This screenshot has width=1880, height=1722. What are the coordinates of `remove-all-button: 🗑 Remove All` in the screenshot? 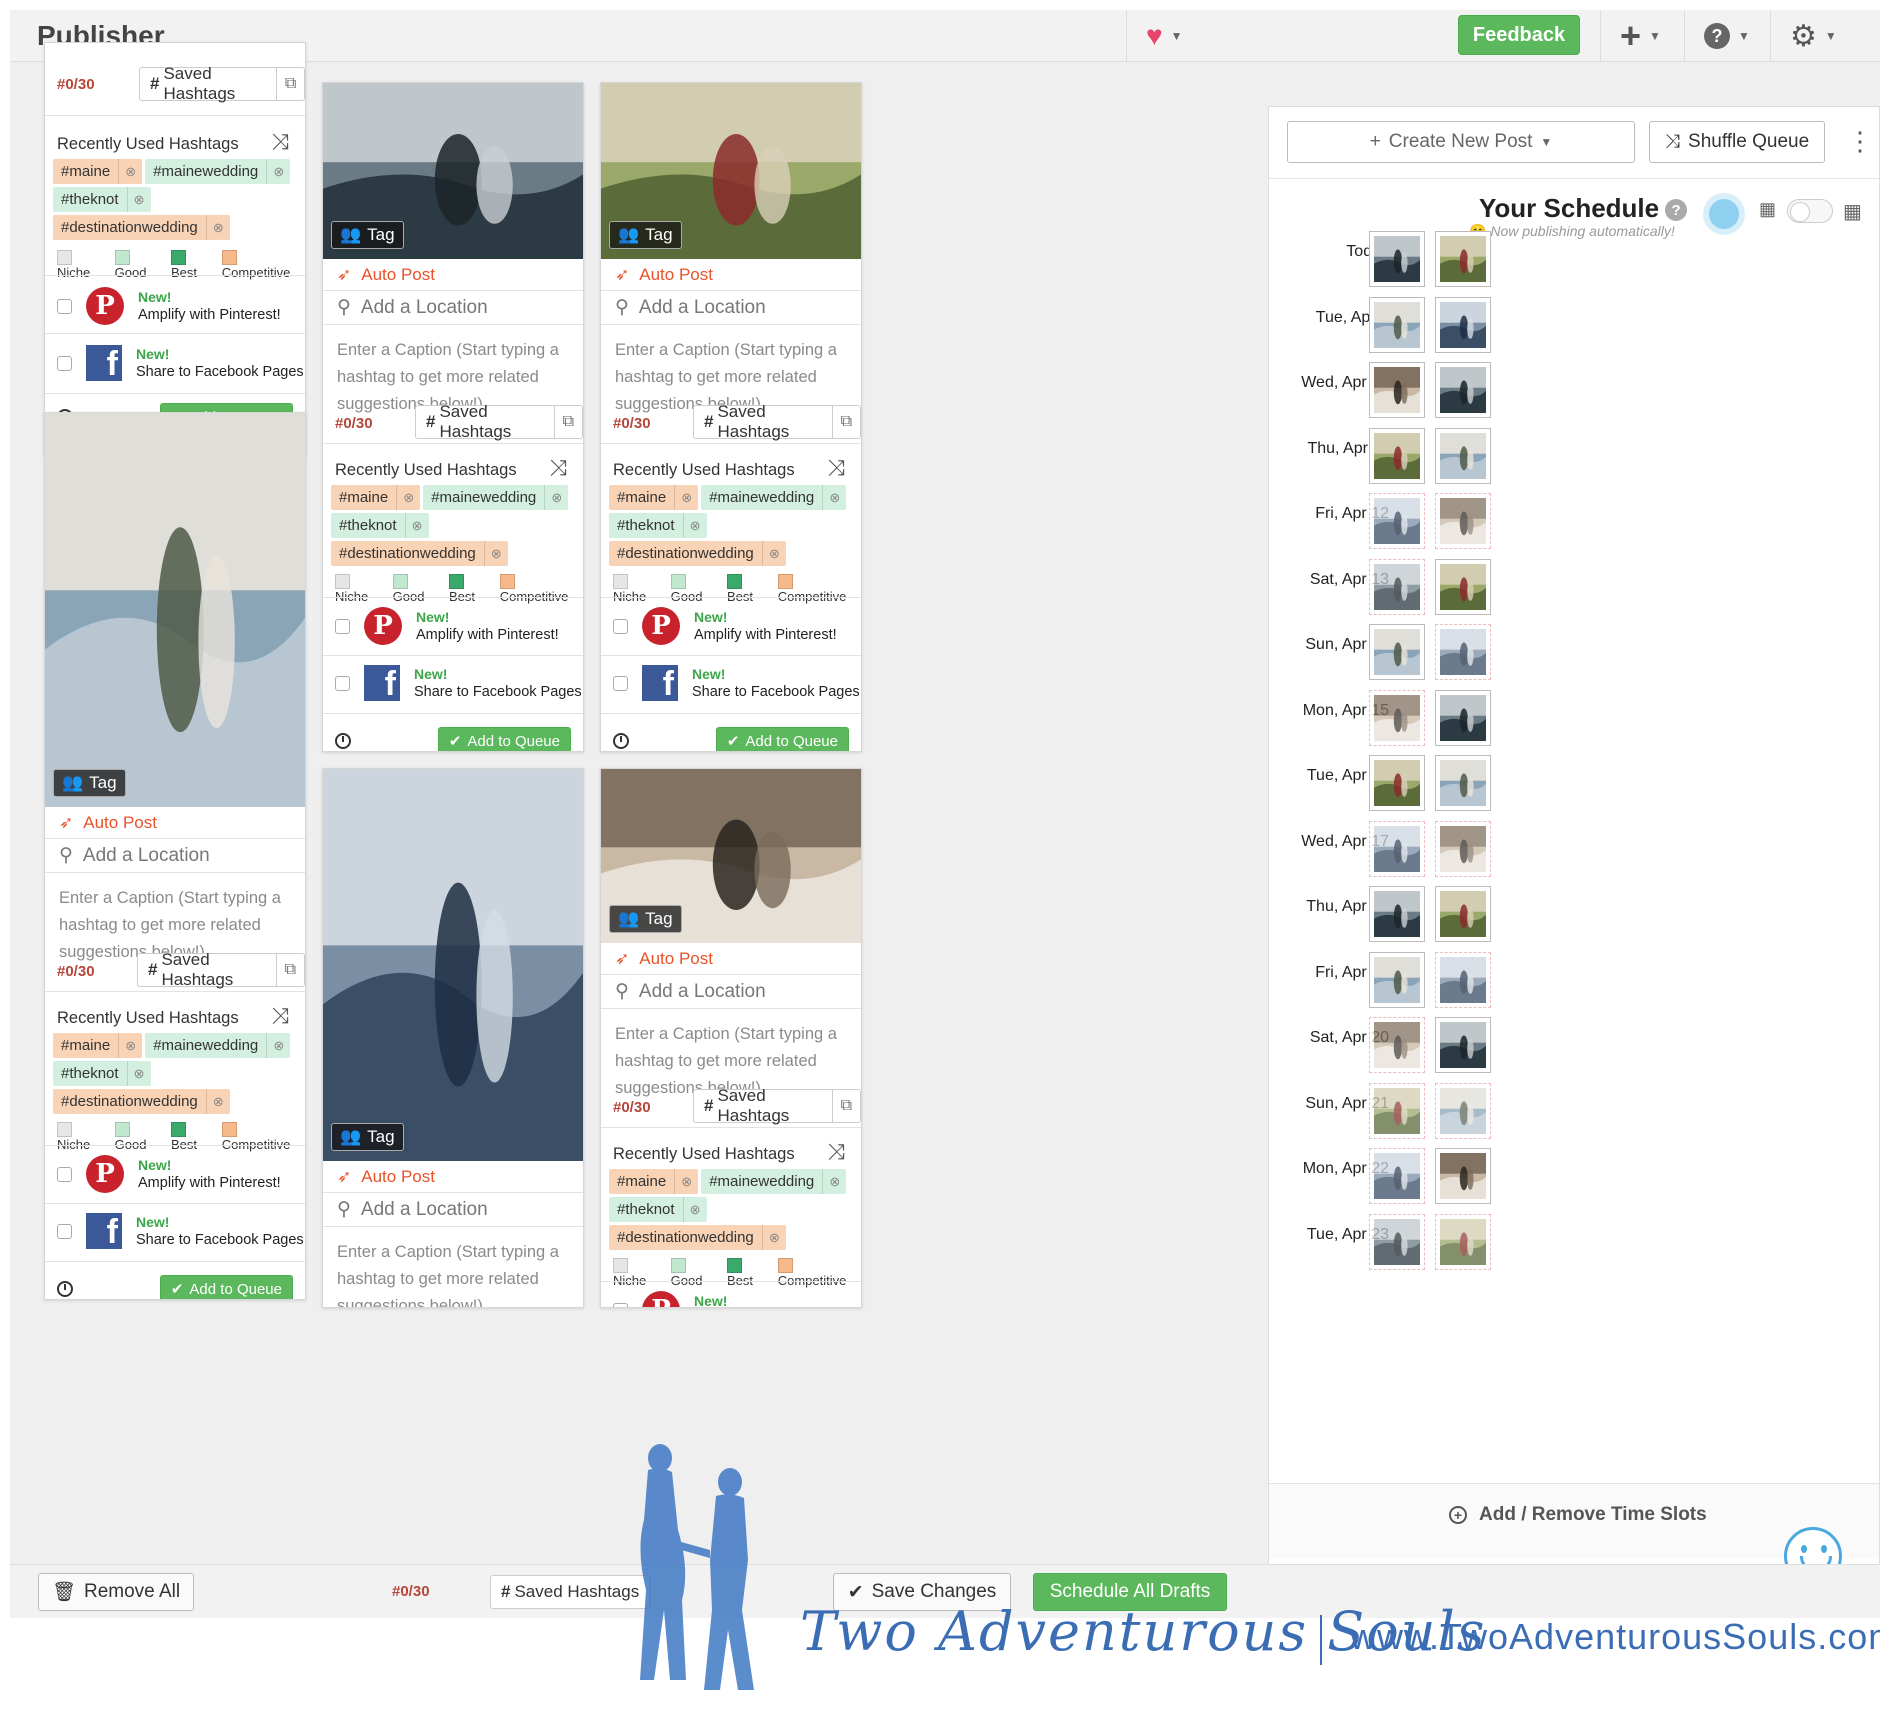 It's located at (116, 1592).